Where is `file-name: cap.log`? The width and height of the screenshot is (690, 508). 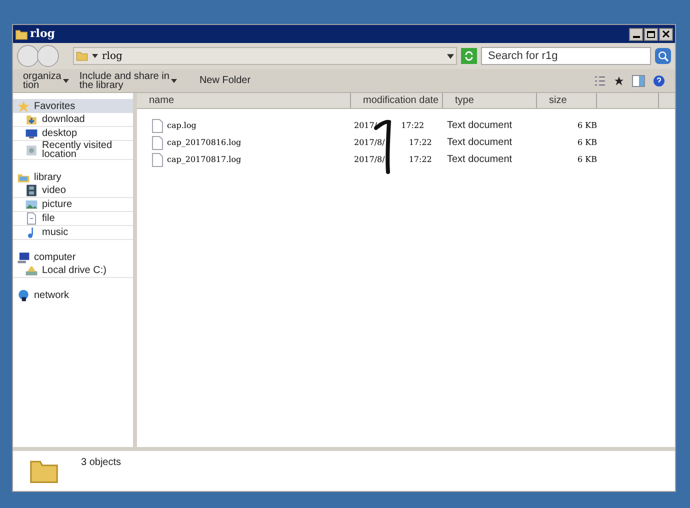
file-name: cap.log is located at coordinates (181, 126).